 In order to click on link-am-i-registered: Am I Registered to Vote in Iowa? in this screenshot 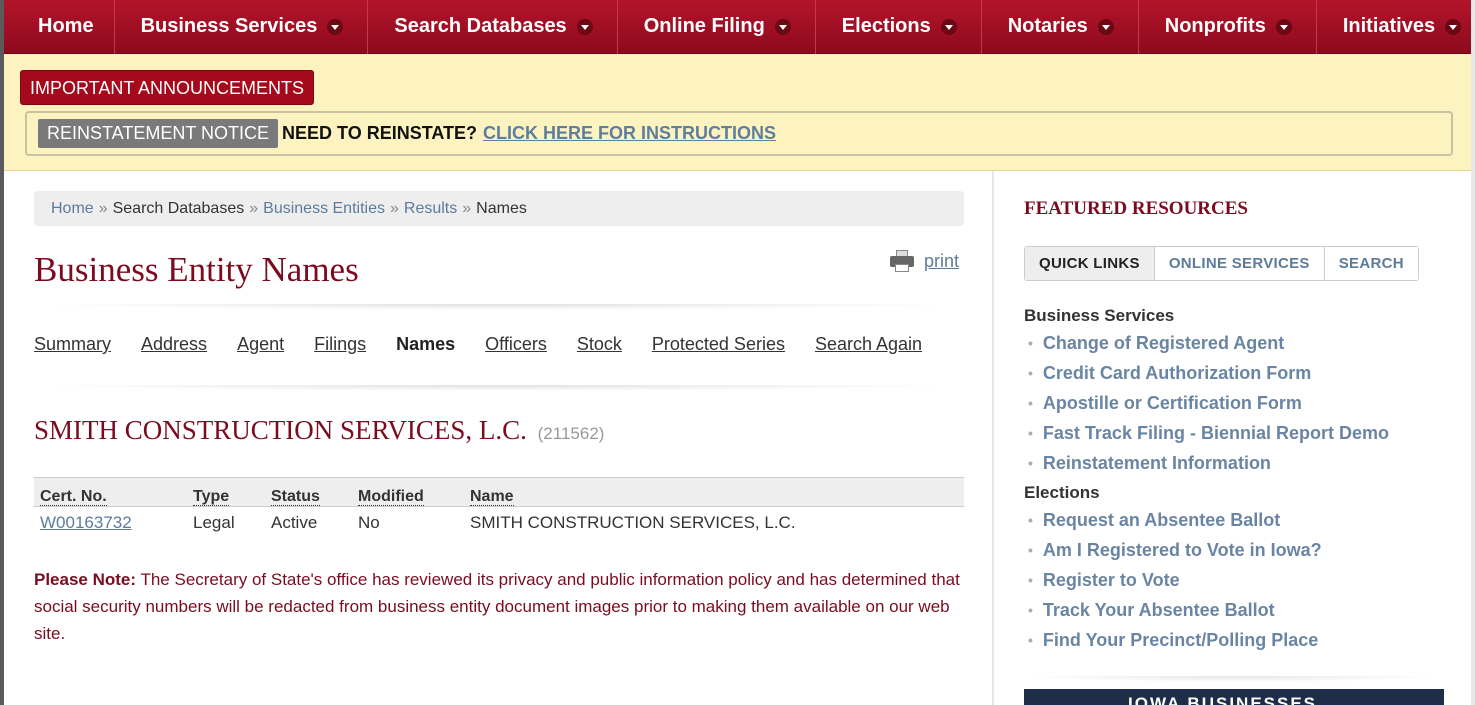, I will do `click(1173, 550)`.